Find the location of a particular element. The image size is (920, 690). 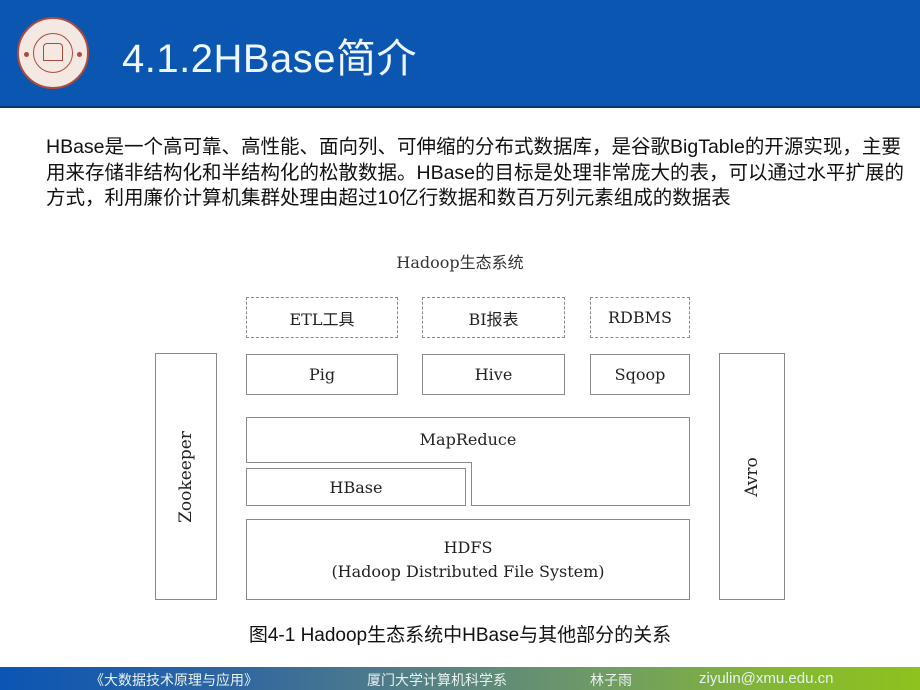

hive-label: Hive is located at coordinates (493, 374).